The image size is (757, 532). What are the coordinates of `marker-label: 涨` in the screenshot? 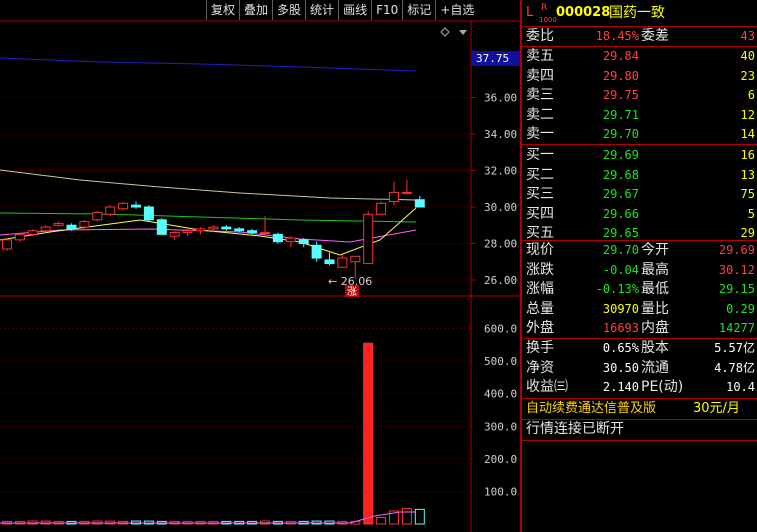 It's located at (352, 292).